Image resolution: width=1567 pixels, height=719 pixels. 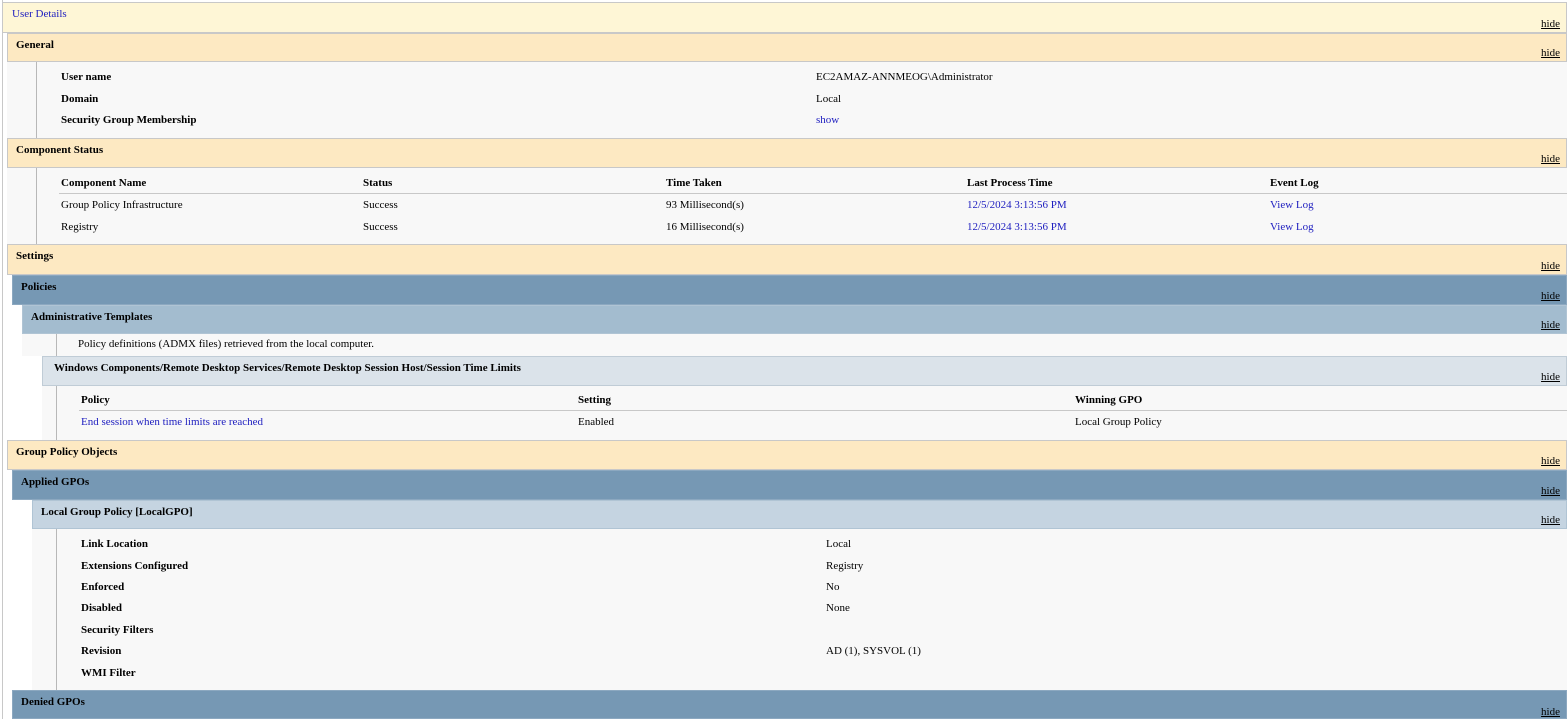 I want to click on gpo-value-extensions: Registry, so click(x=845, y=566).